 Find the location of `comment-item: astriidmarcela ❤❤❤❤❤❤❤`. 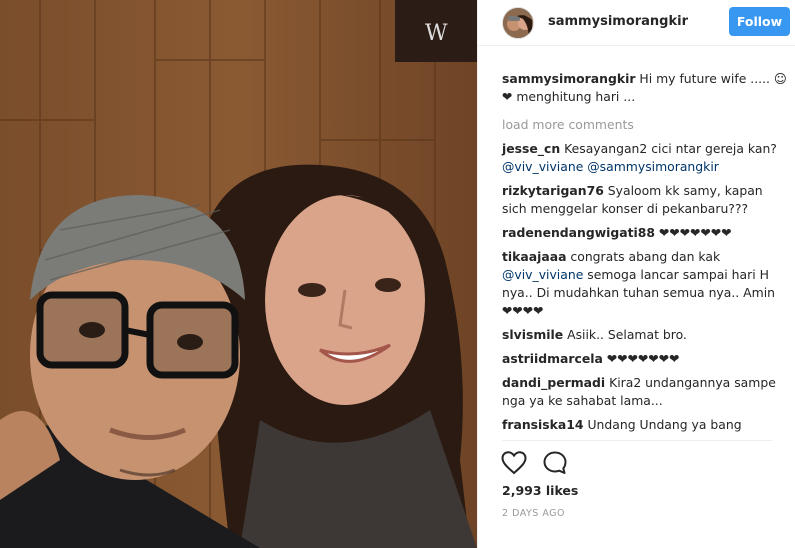

comment-item: astriidmarcela ❤❤❤❤❤❤❤ is located at coordinates (645, 359).